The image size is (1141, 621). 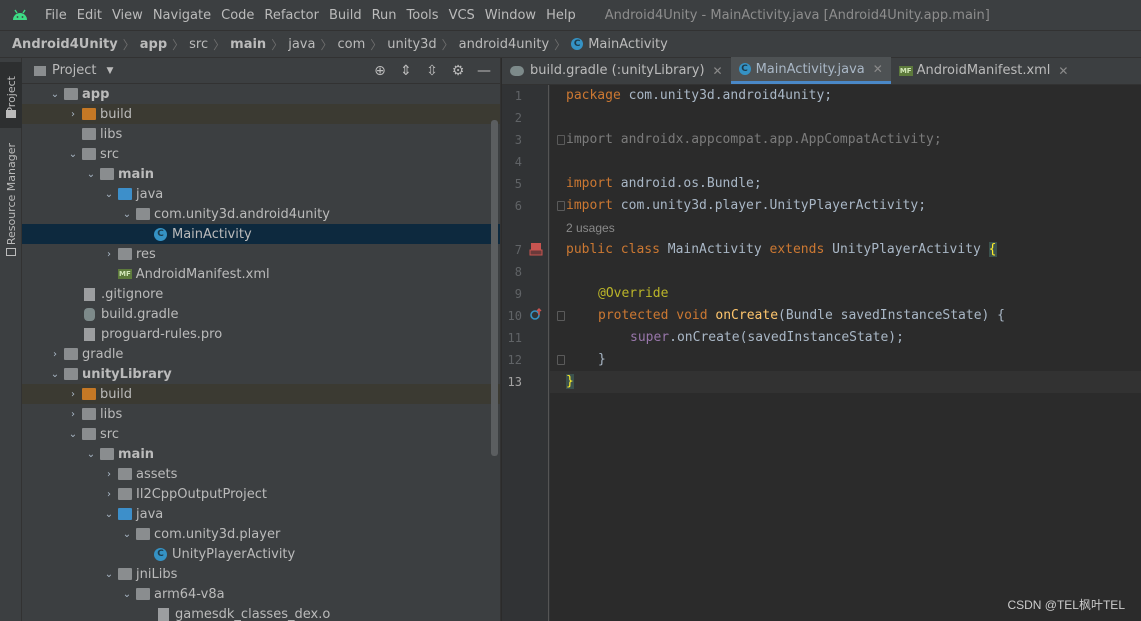 I want to click on menu-tools: Tools, so click(x=423, y=15).